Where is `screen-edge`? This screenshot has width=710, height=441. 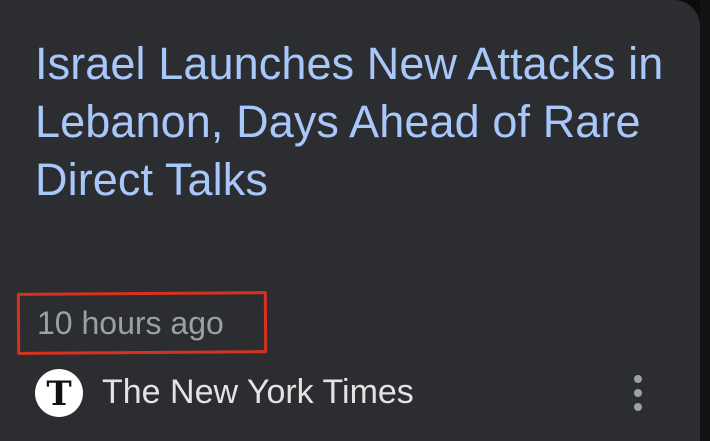
screen-edge is located at coordinates (705, 220).